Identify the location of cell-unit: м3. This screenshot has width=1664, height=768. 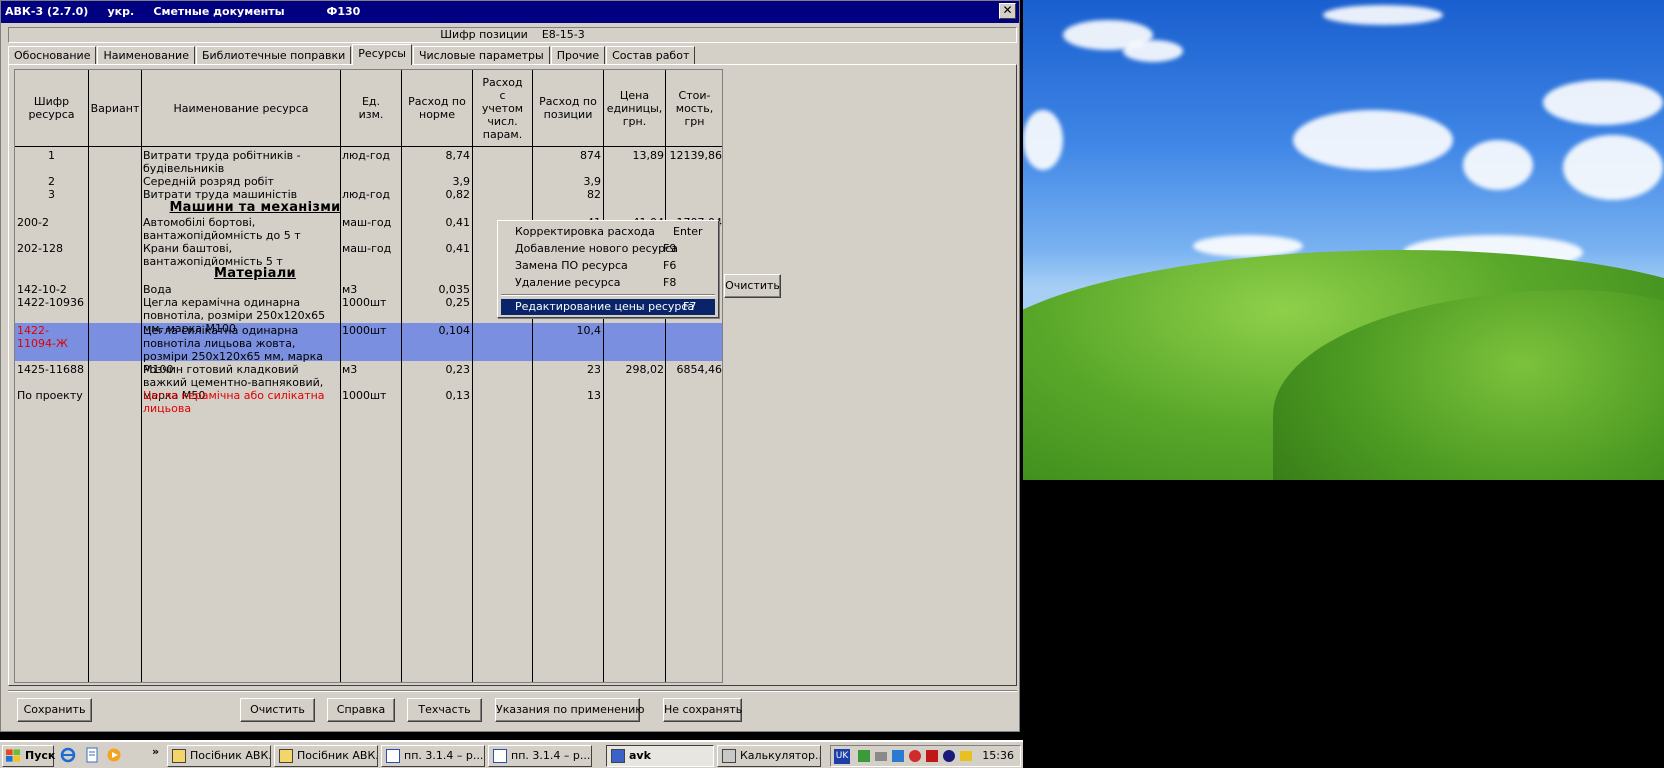
(350, 369).